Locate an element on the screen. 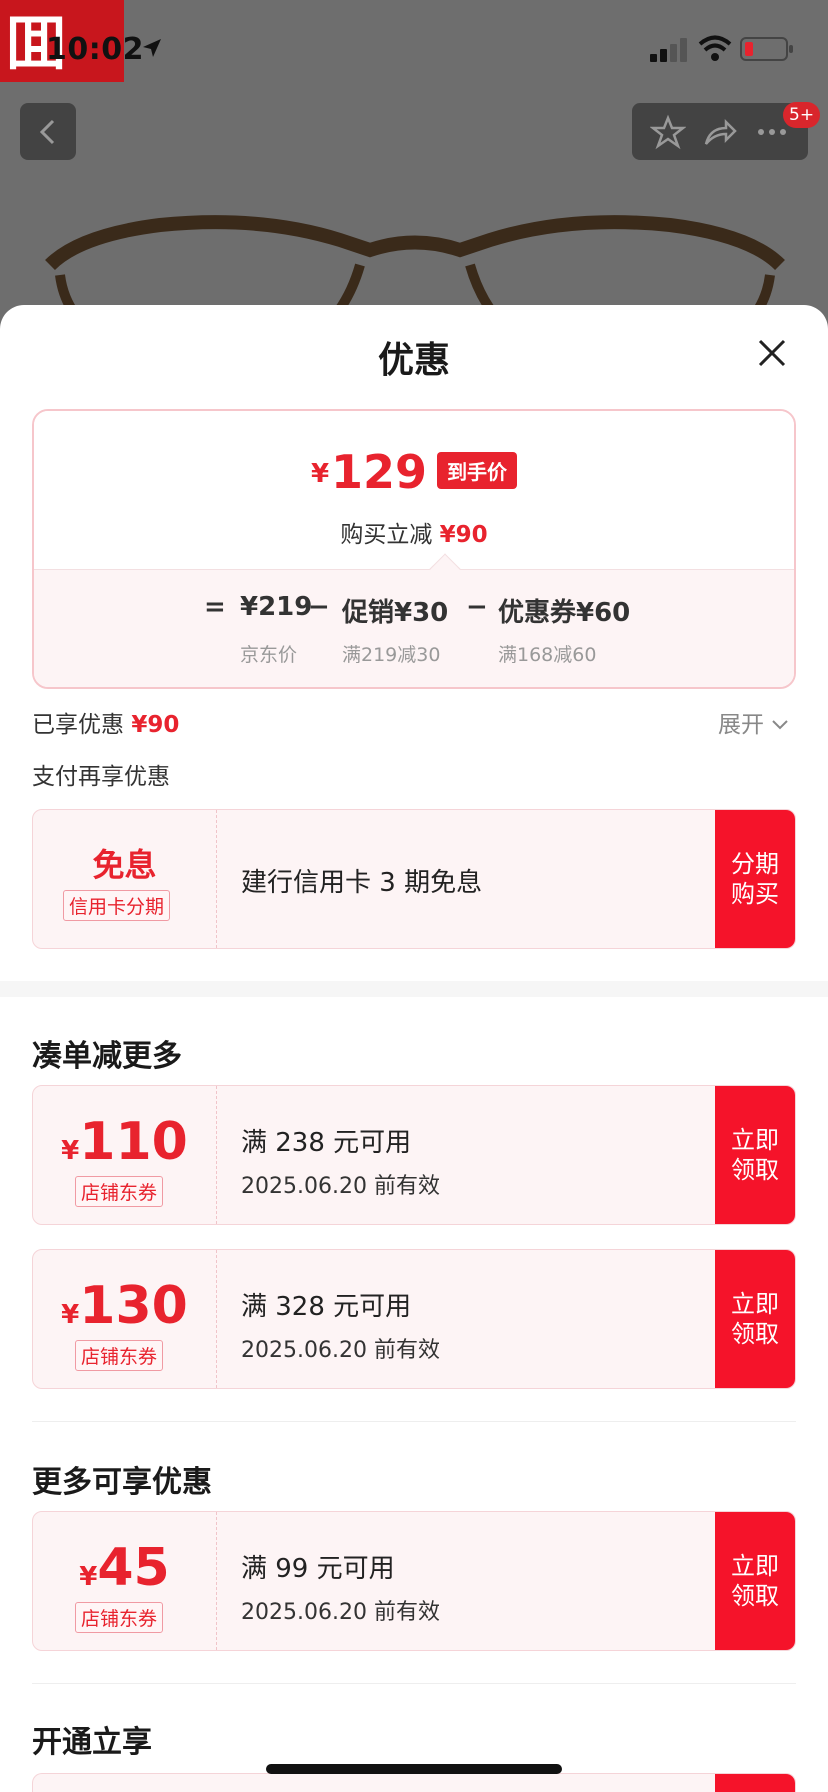  status-bar: 10:02 is located at coordinates (414, 50).